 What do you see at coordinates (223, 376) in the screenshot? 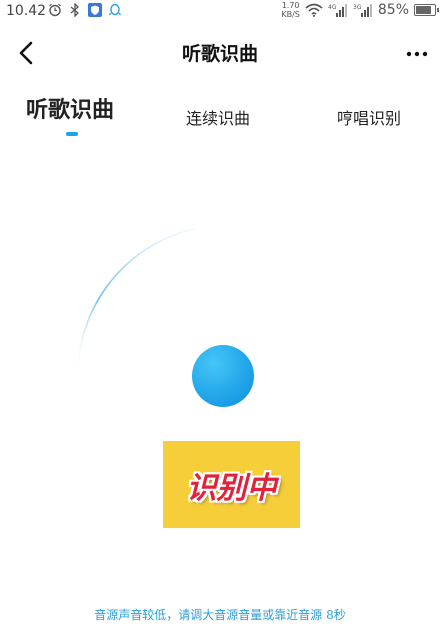
I see `recognition-pulse-dot` at bounding box center [223, 376].